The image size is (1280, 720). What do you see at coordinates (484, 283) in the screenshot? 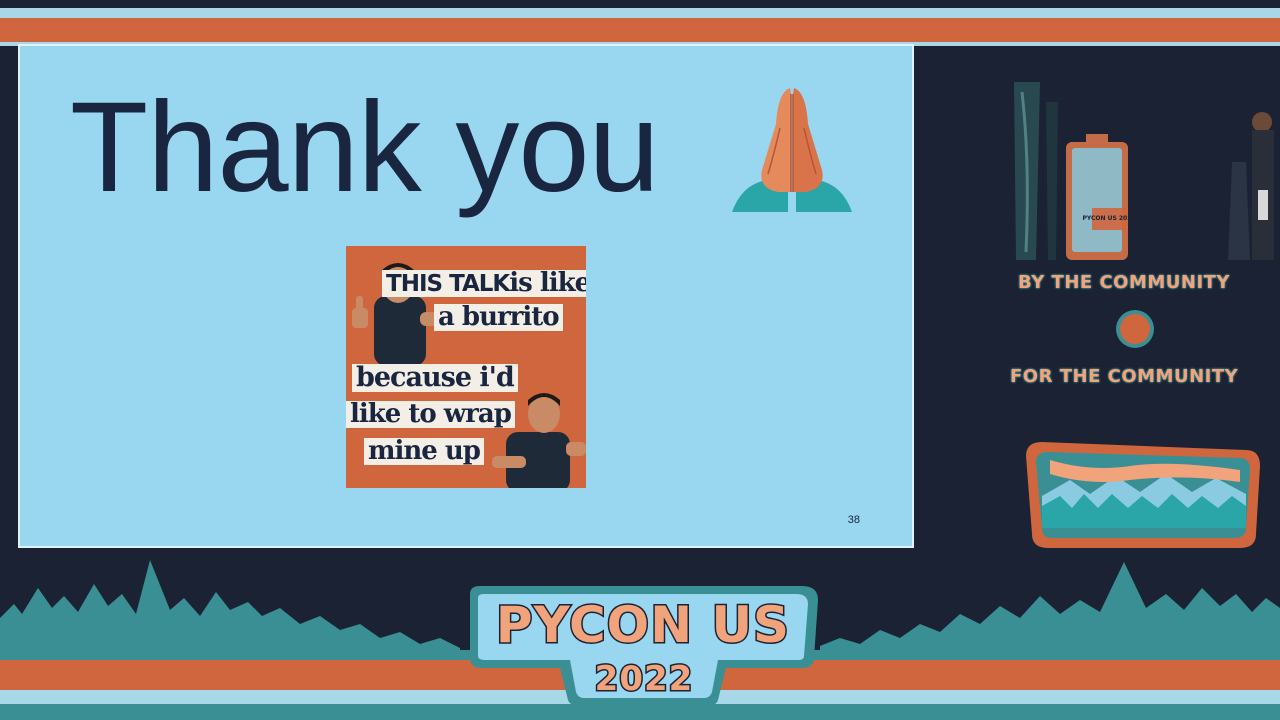
I see `meme-text-line-1: THIS TALKis like` at bounding box center [484, 283].